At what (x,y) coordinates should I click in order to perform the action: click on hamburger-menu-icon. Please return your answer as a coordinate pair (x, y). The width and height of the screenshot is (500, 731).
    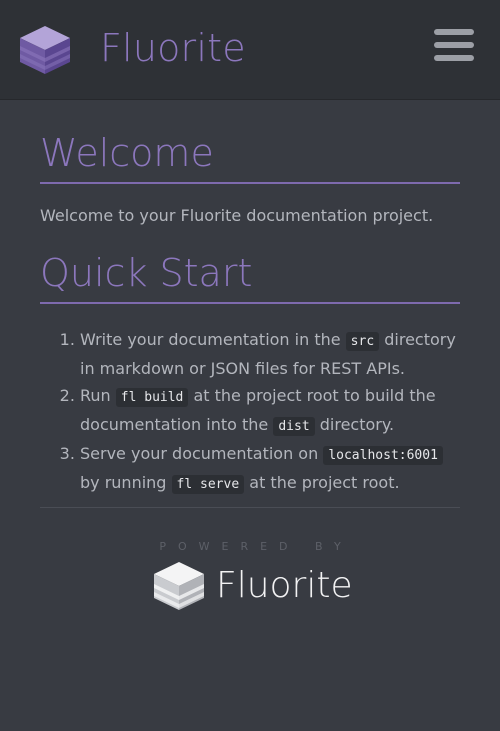
    Looking at the image, I should click on (454, 46).